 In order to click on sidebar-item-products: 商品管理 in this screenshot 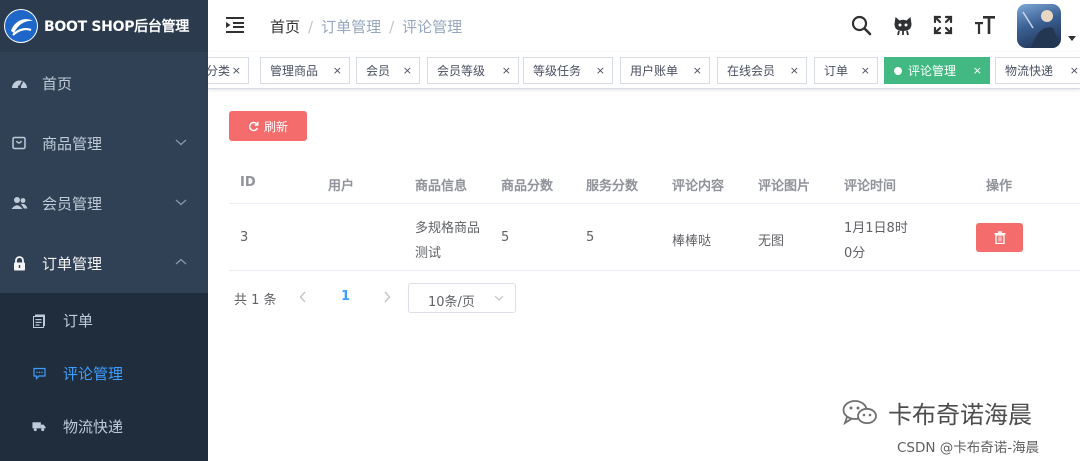, I will do `click(104, 143)`.